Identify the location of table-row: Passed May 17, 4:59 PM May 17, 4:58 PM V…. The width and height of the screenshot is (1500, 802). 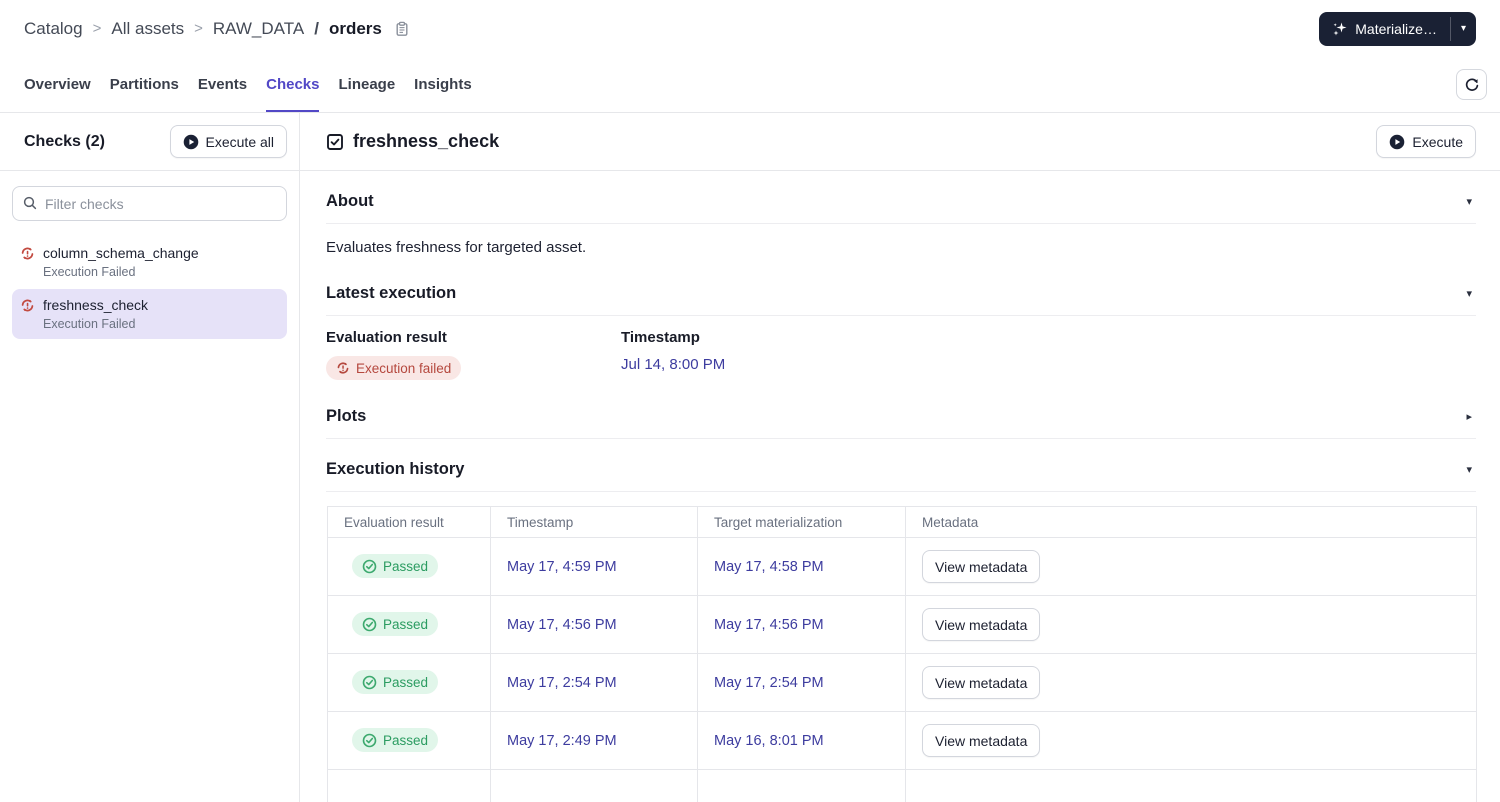
(902, 566).